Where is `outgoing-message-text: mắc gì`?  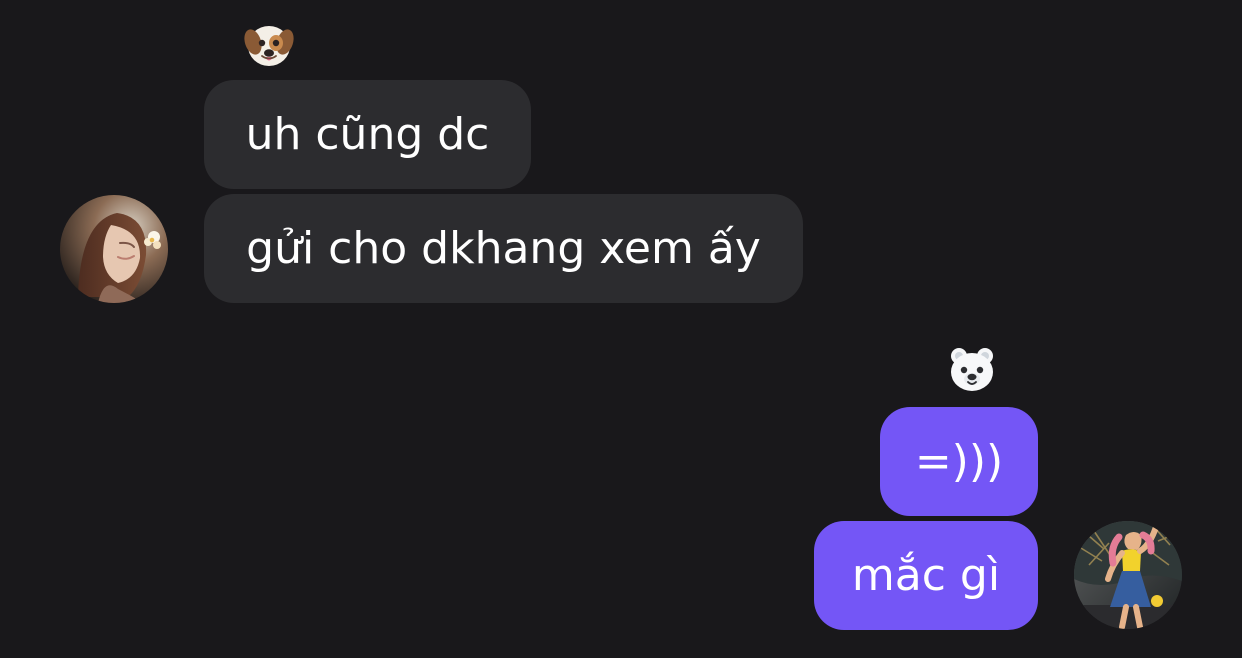
outgoing-message-text: mắc gì is located at coordinates (926, 575).